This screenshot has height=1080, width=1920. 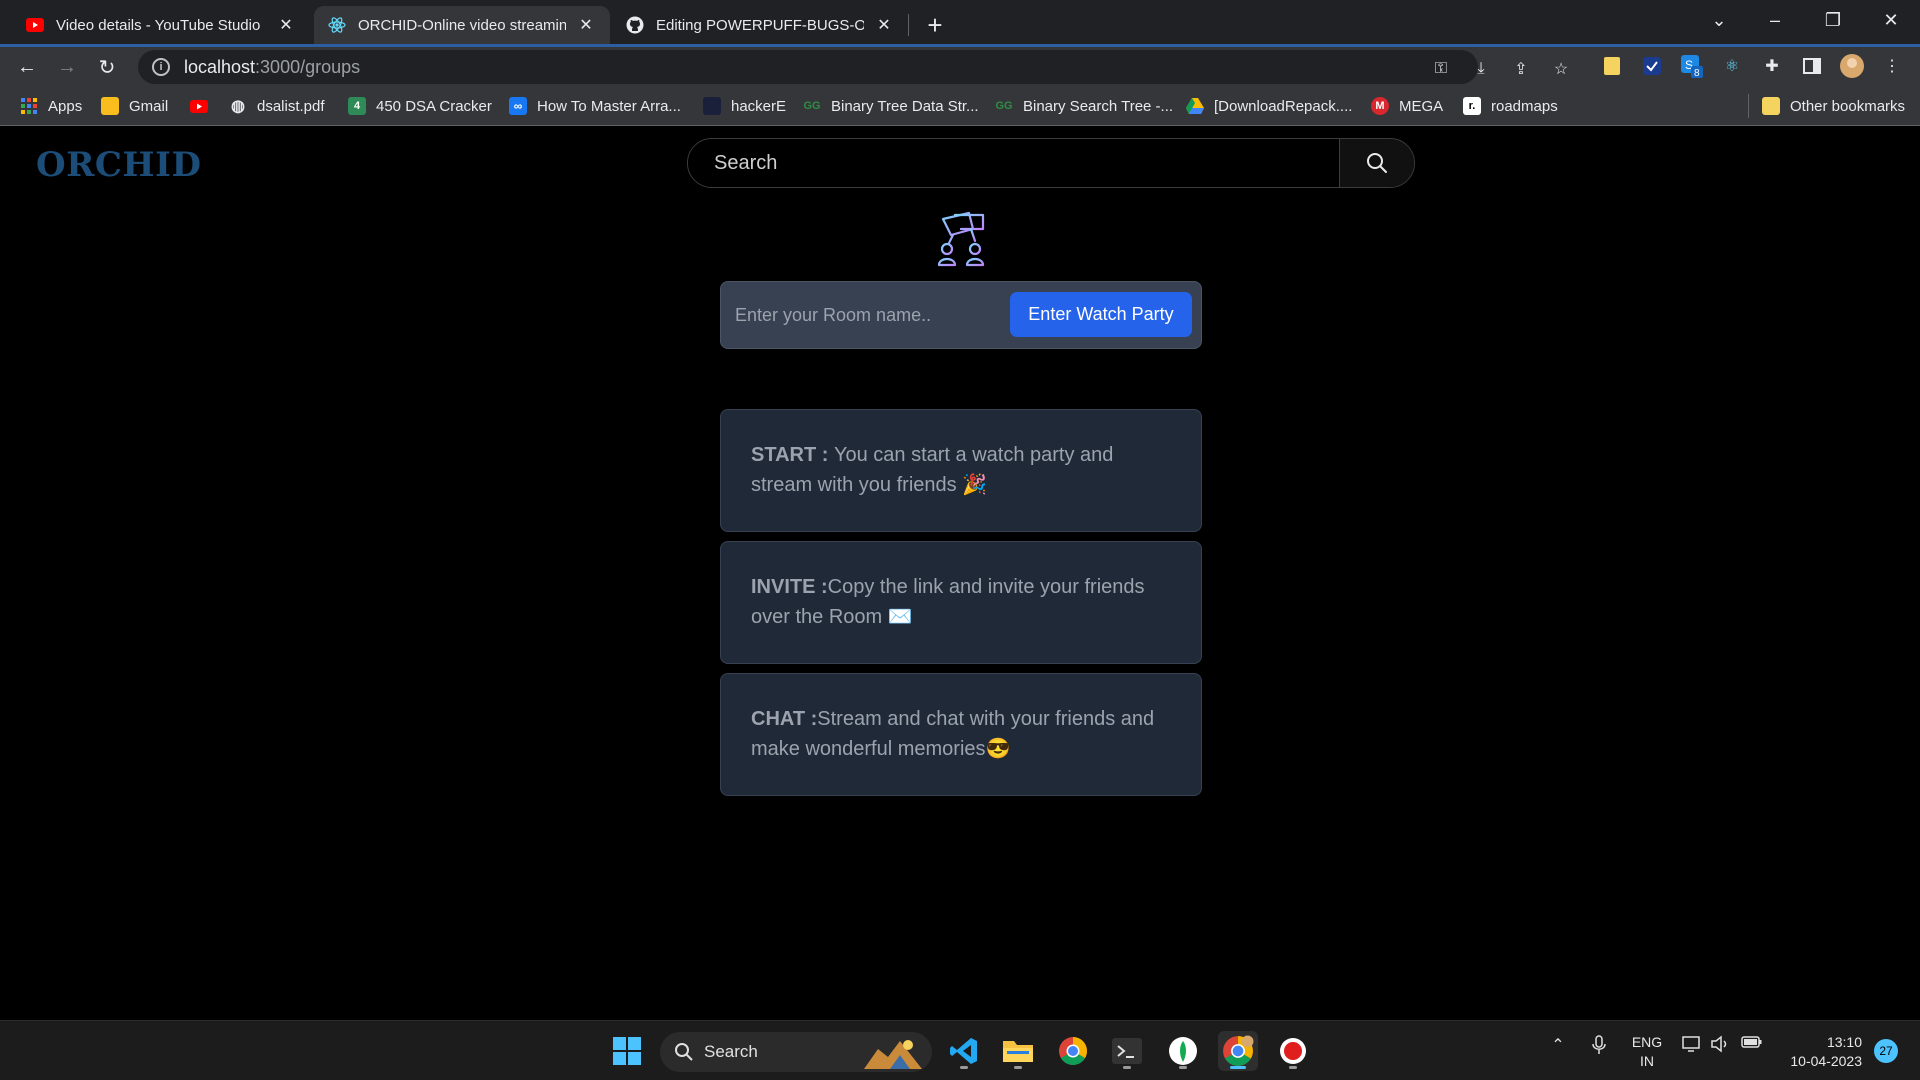 I want to click on search-input, so click(x=1013, y=163).